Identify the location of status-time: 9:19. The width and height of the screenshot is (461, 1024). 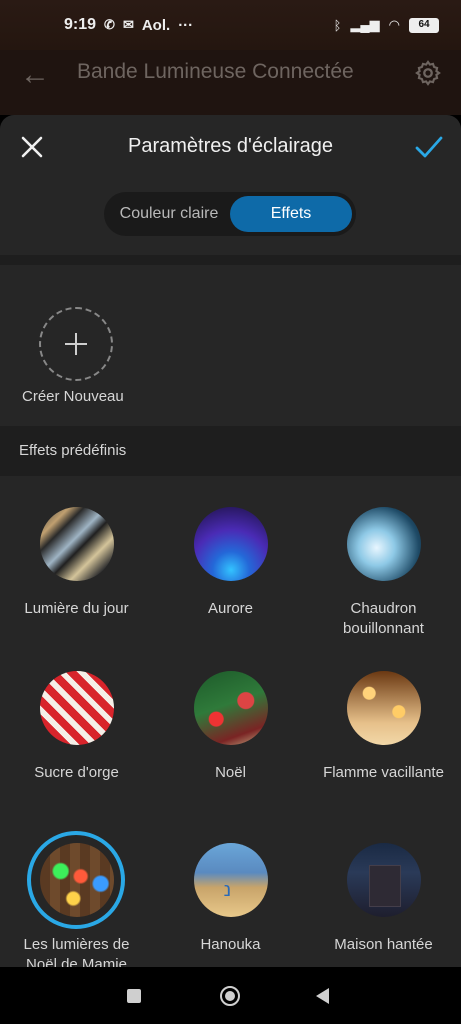
(80, 24).